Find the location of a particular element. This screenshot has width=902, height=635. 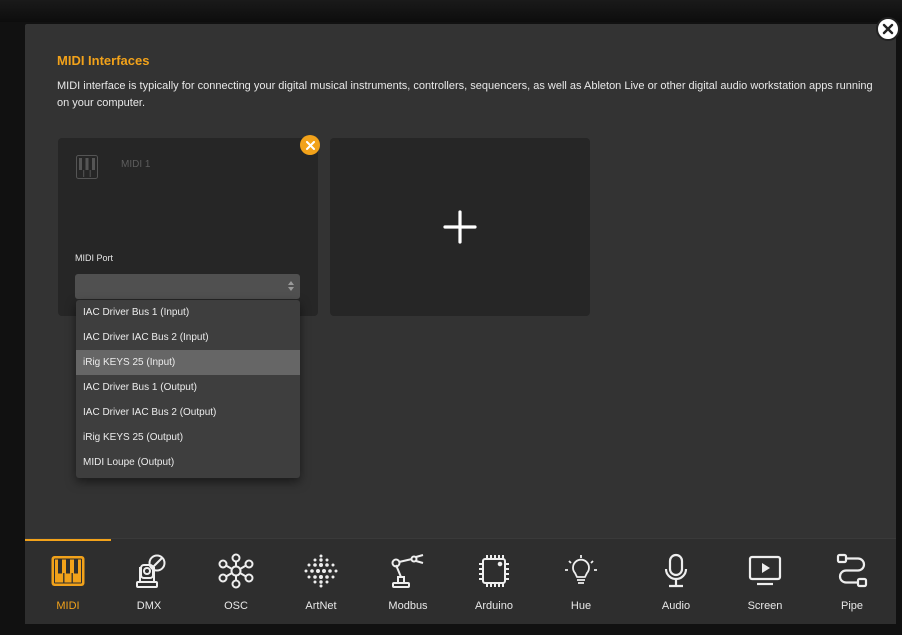

tab-dmx: DMX is located at coordinates (149, 582).